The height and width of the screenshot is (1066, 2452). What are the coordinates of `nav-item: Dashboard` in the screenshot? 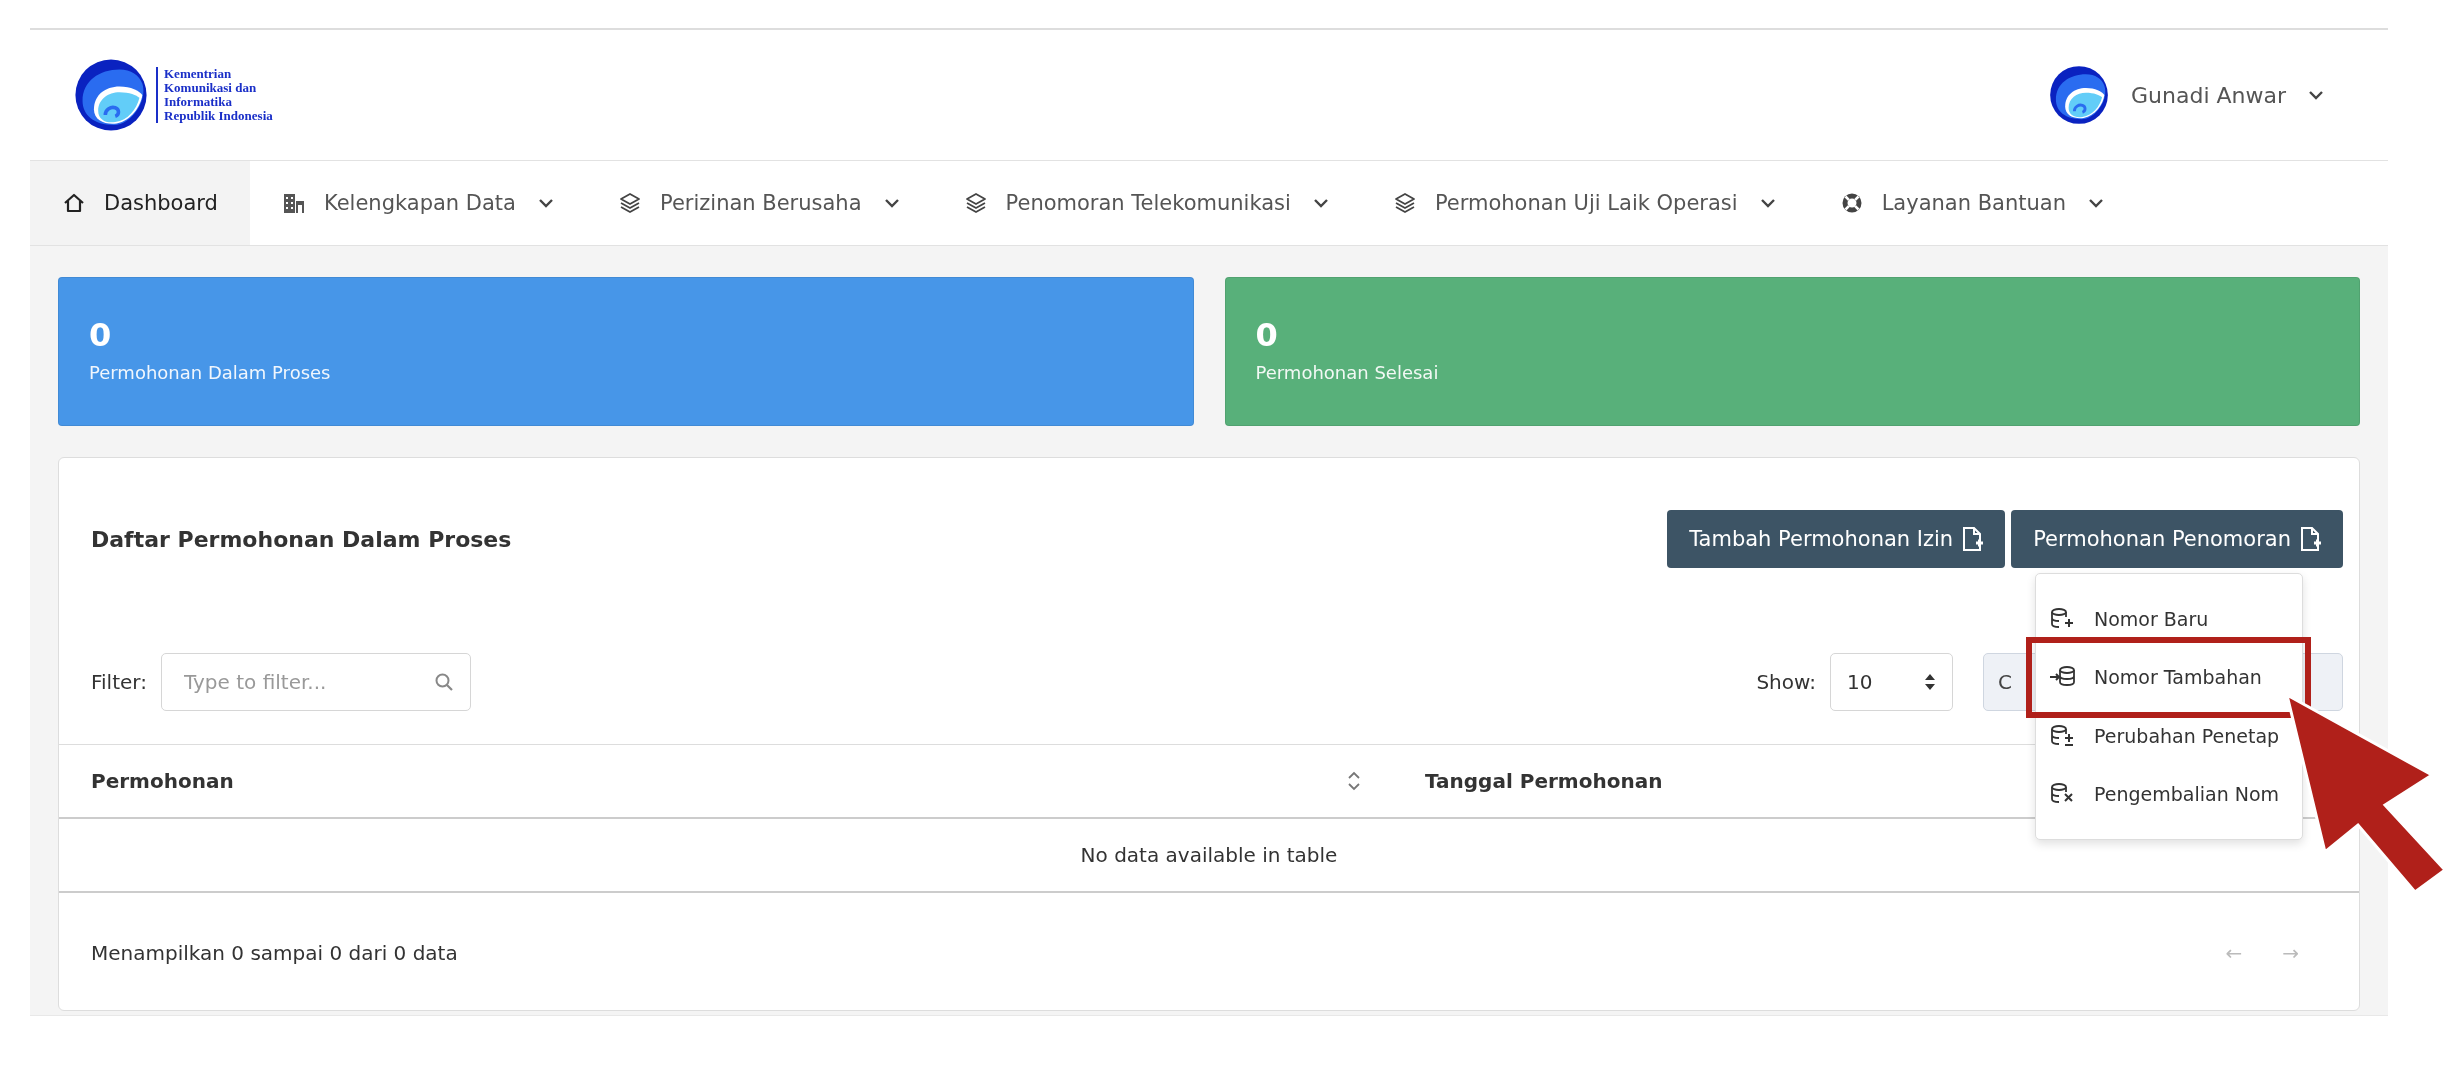 It's located at (140, 203).